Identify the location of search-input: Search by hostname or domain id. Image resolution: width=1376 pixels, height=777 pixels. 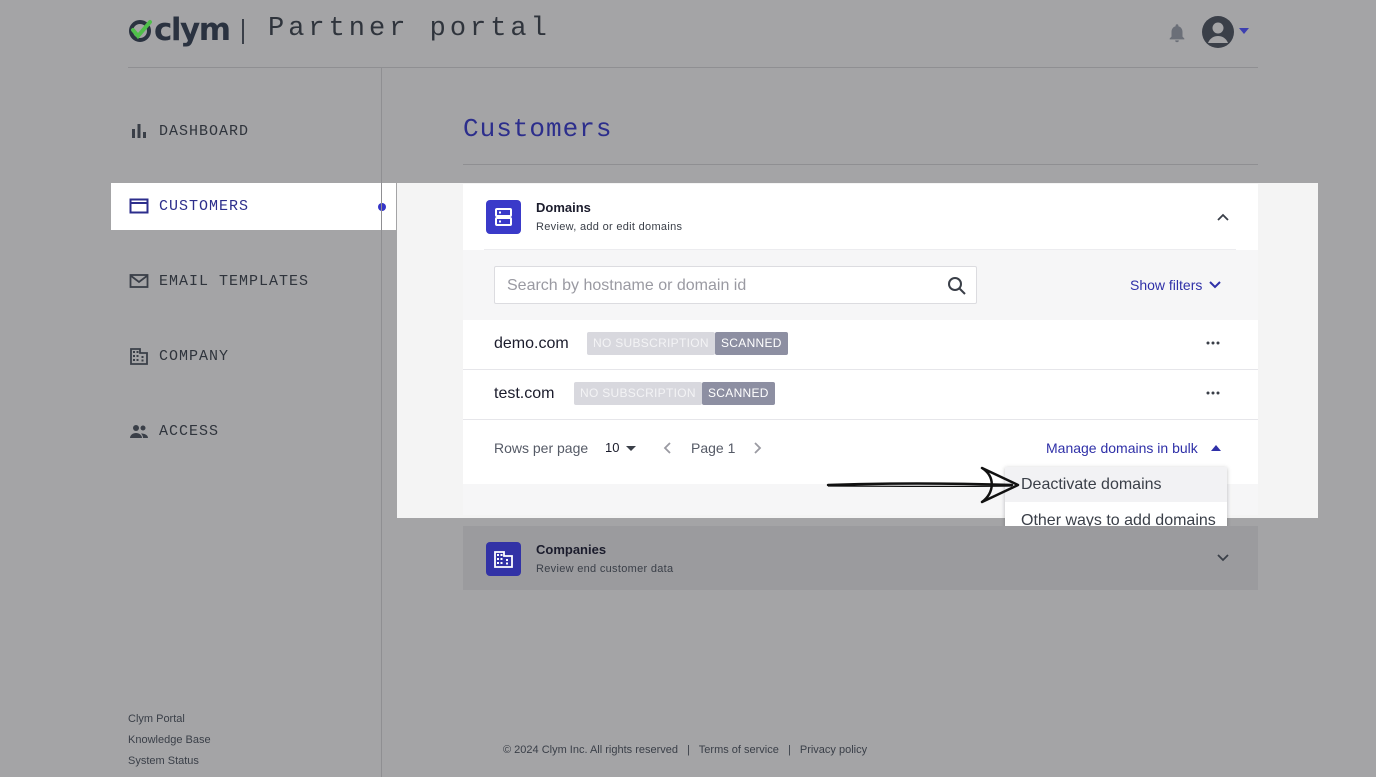
(735, 285).